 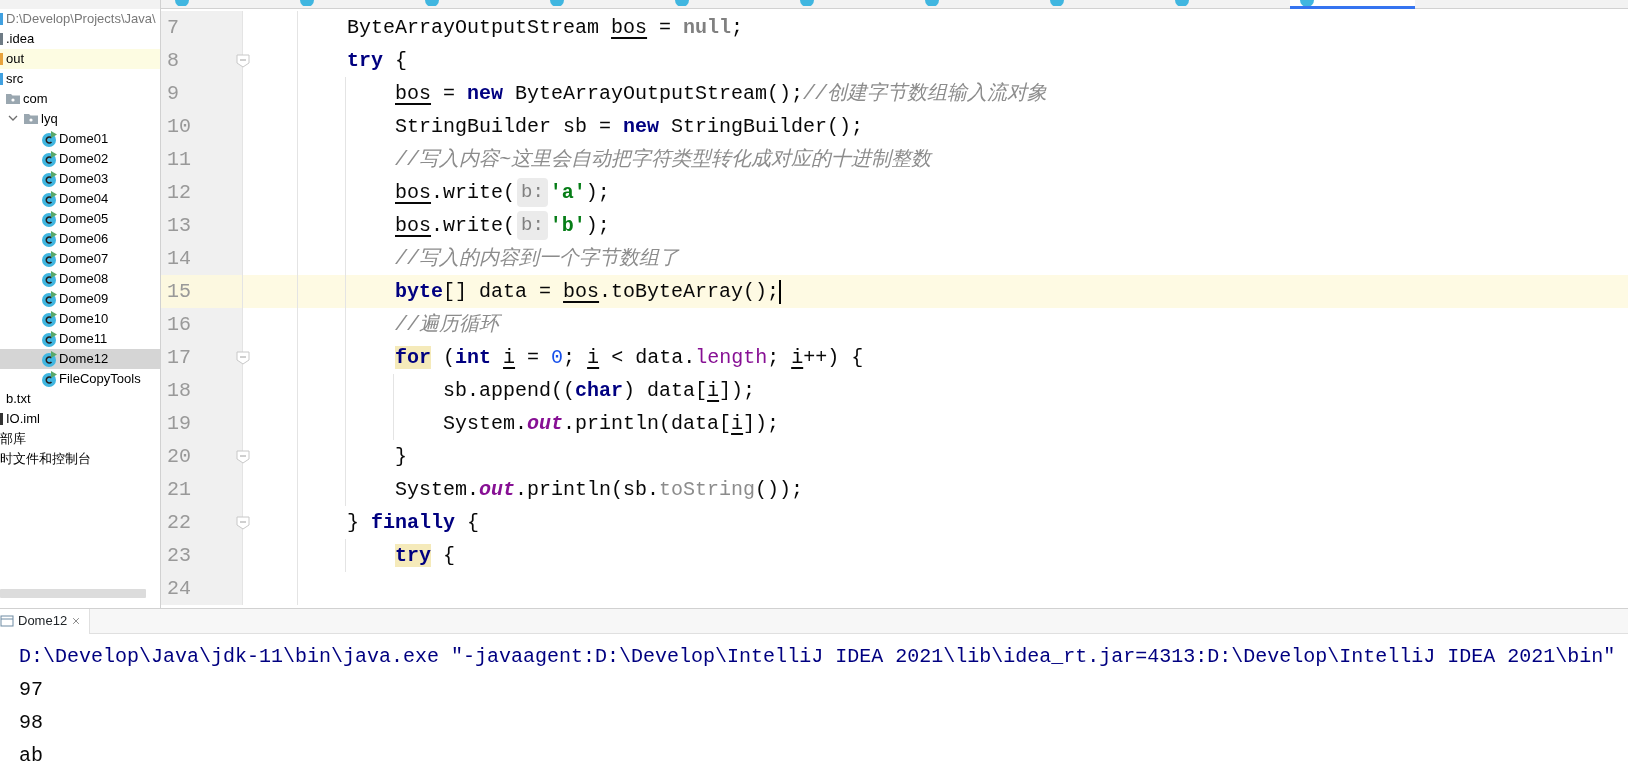 I want to click on line-number: 18, so click(x=178, y=390).